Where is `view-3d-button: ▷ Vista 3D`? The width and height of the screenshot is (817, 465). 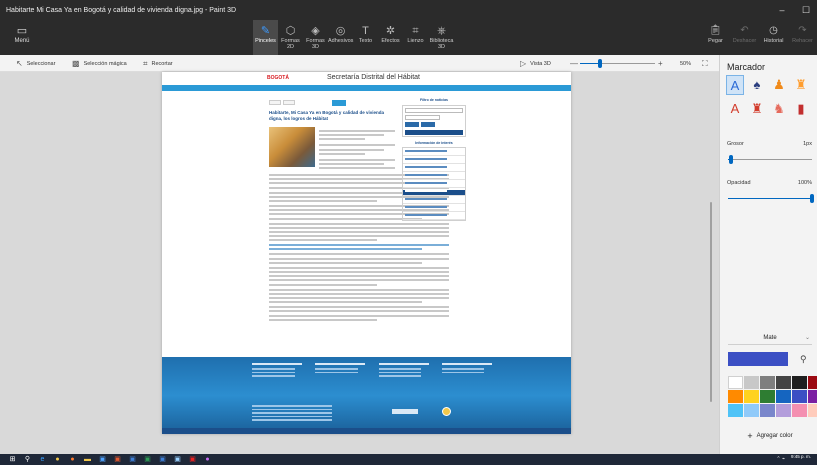
view-3d-button: ▷ Vista 3D is located at coordinates (535, 63).